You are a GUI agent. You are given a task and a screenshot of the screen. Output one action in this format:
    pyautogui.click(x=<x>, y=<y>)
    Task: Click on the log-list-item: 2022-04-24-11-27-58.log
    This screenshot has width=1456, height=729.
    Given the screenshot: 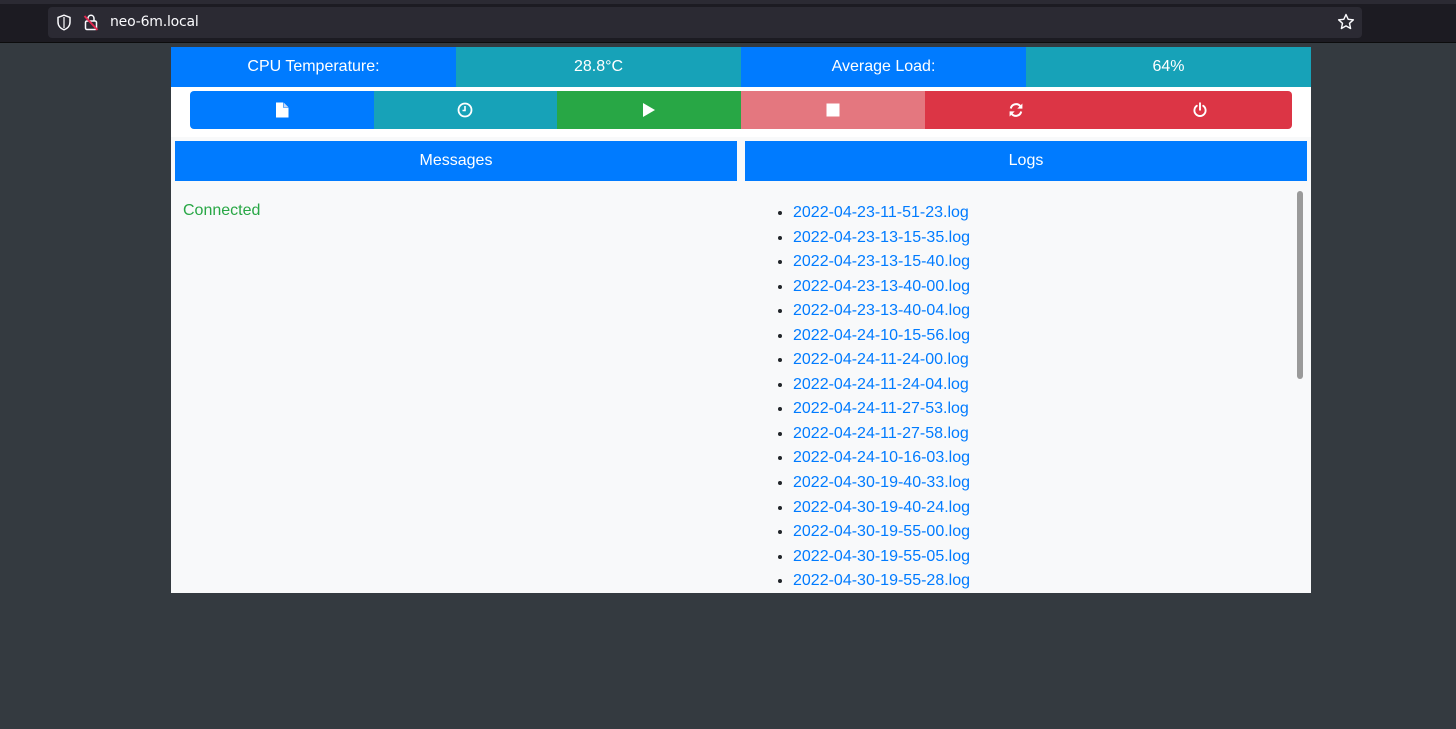 What is the action you would take?
    pyautogui.click(x=881, y=434)
    